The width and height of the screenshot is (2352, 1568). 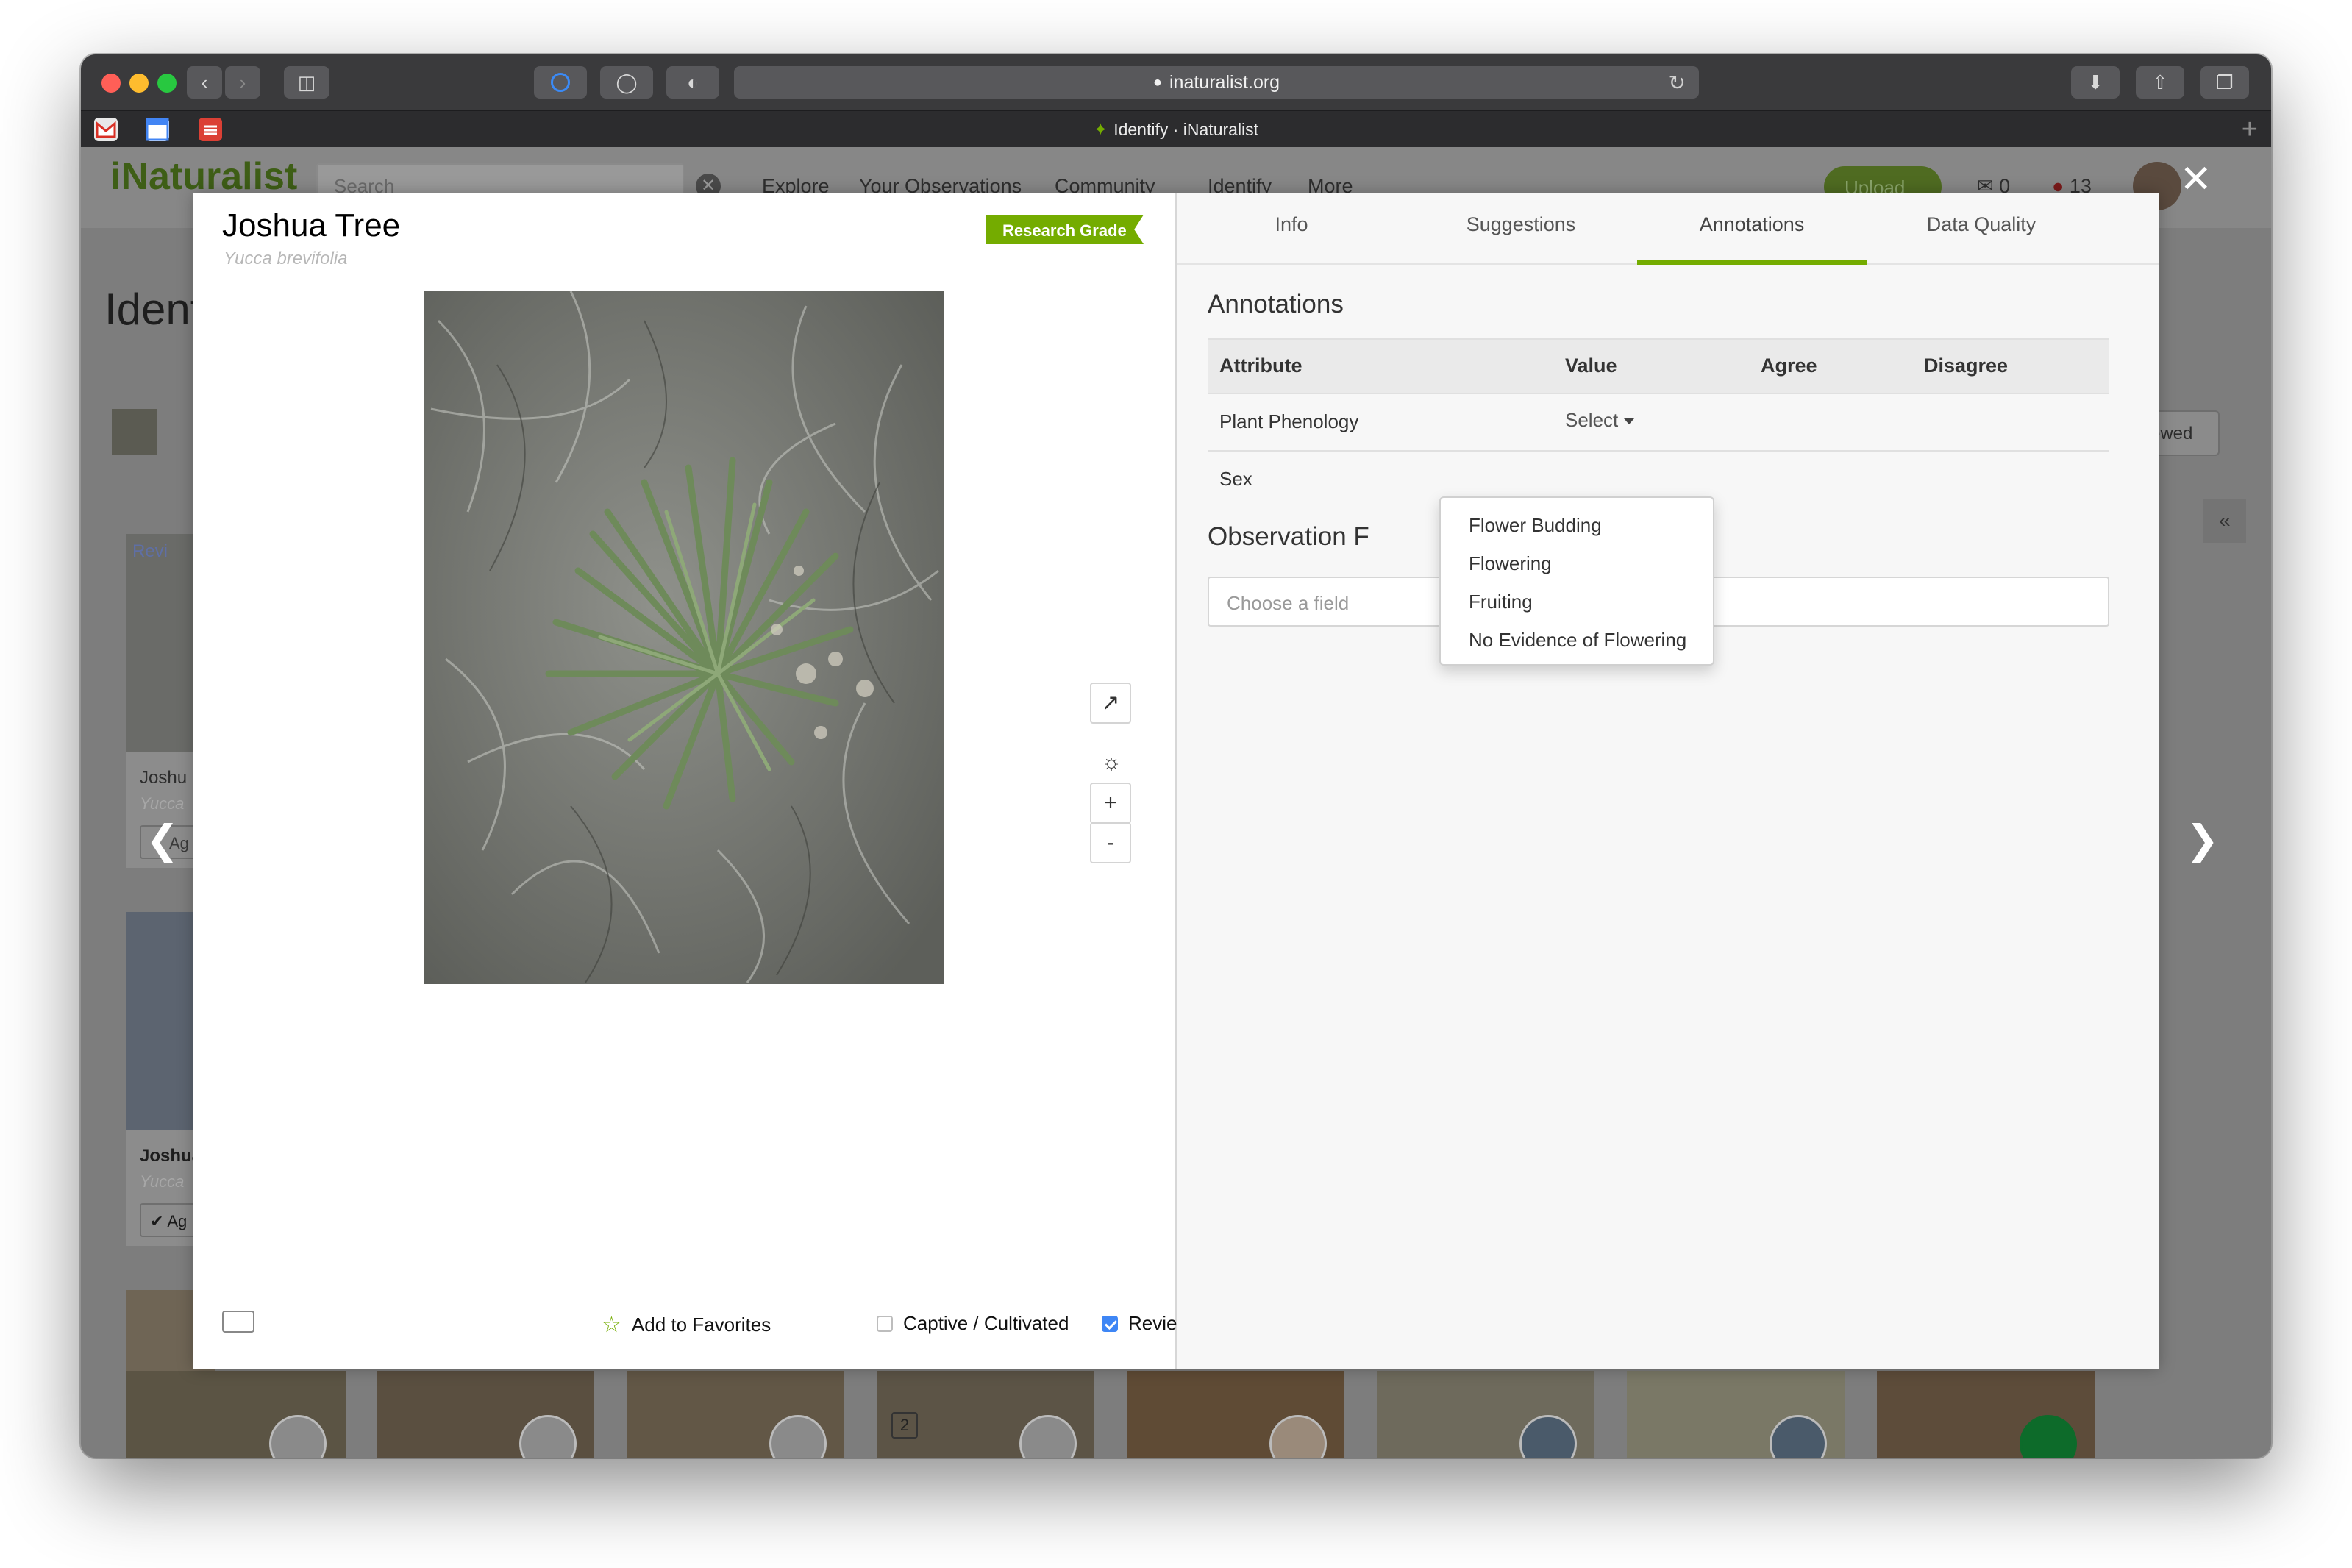 What do you see at coordinates (139, 83) in the screenshot?
I see `minimize-window-button` at bounding box center [139, 83].